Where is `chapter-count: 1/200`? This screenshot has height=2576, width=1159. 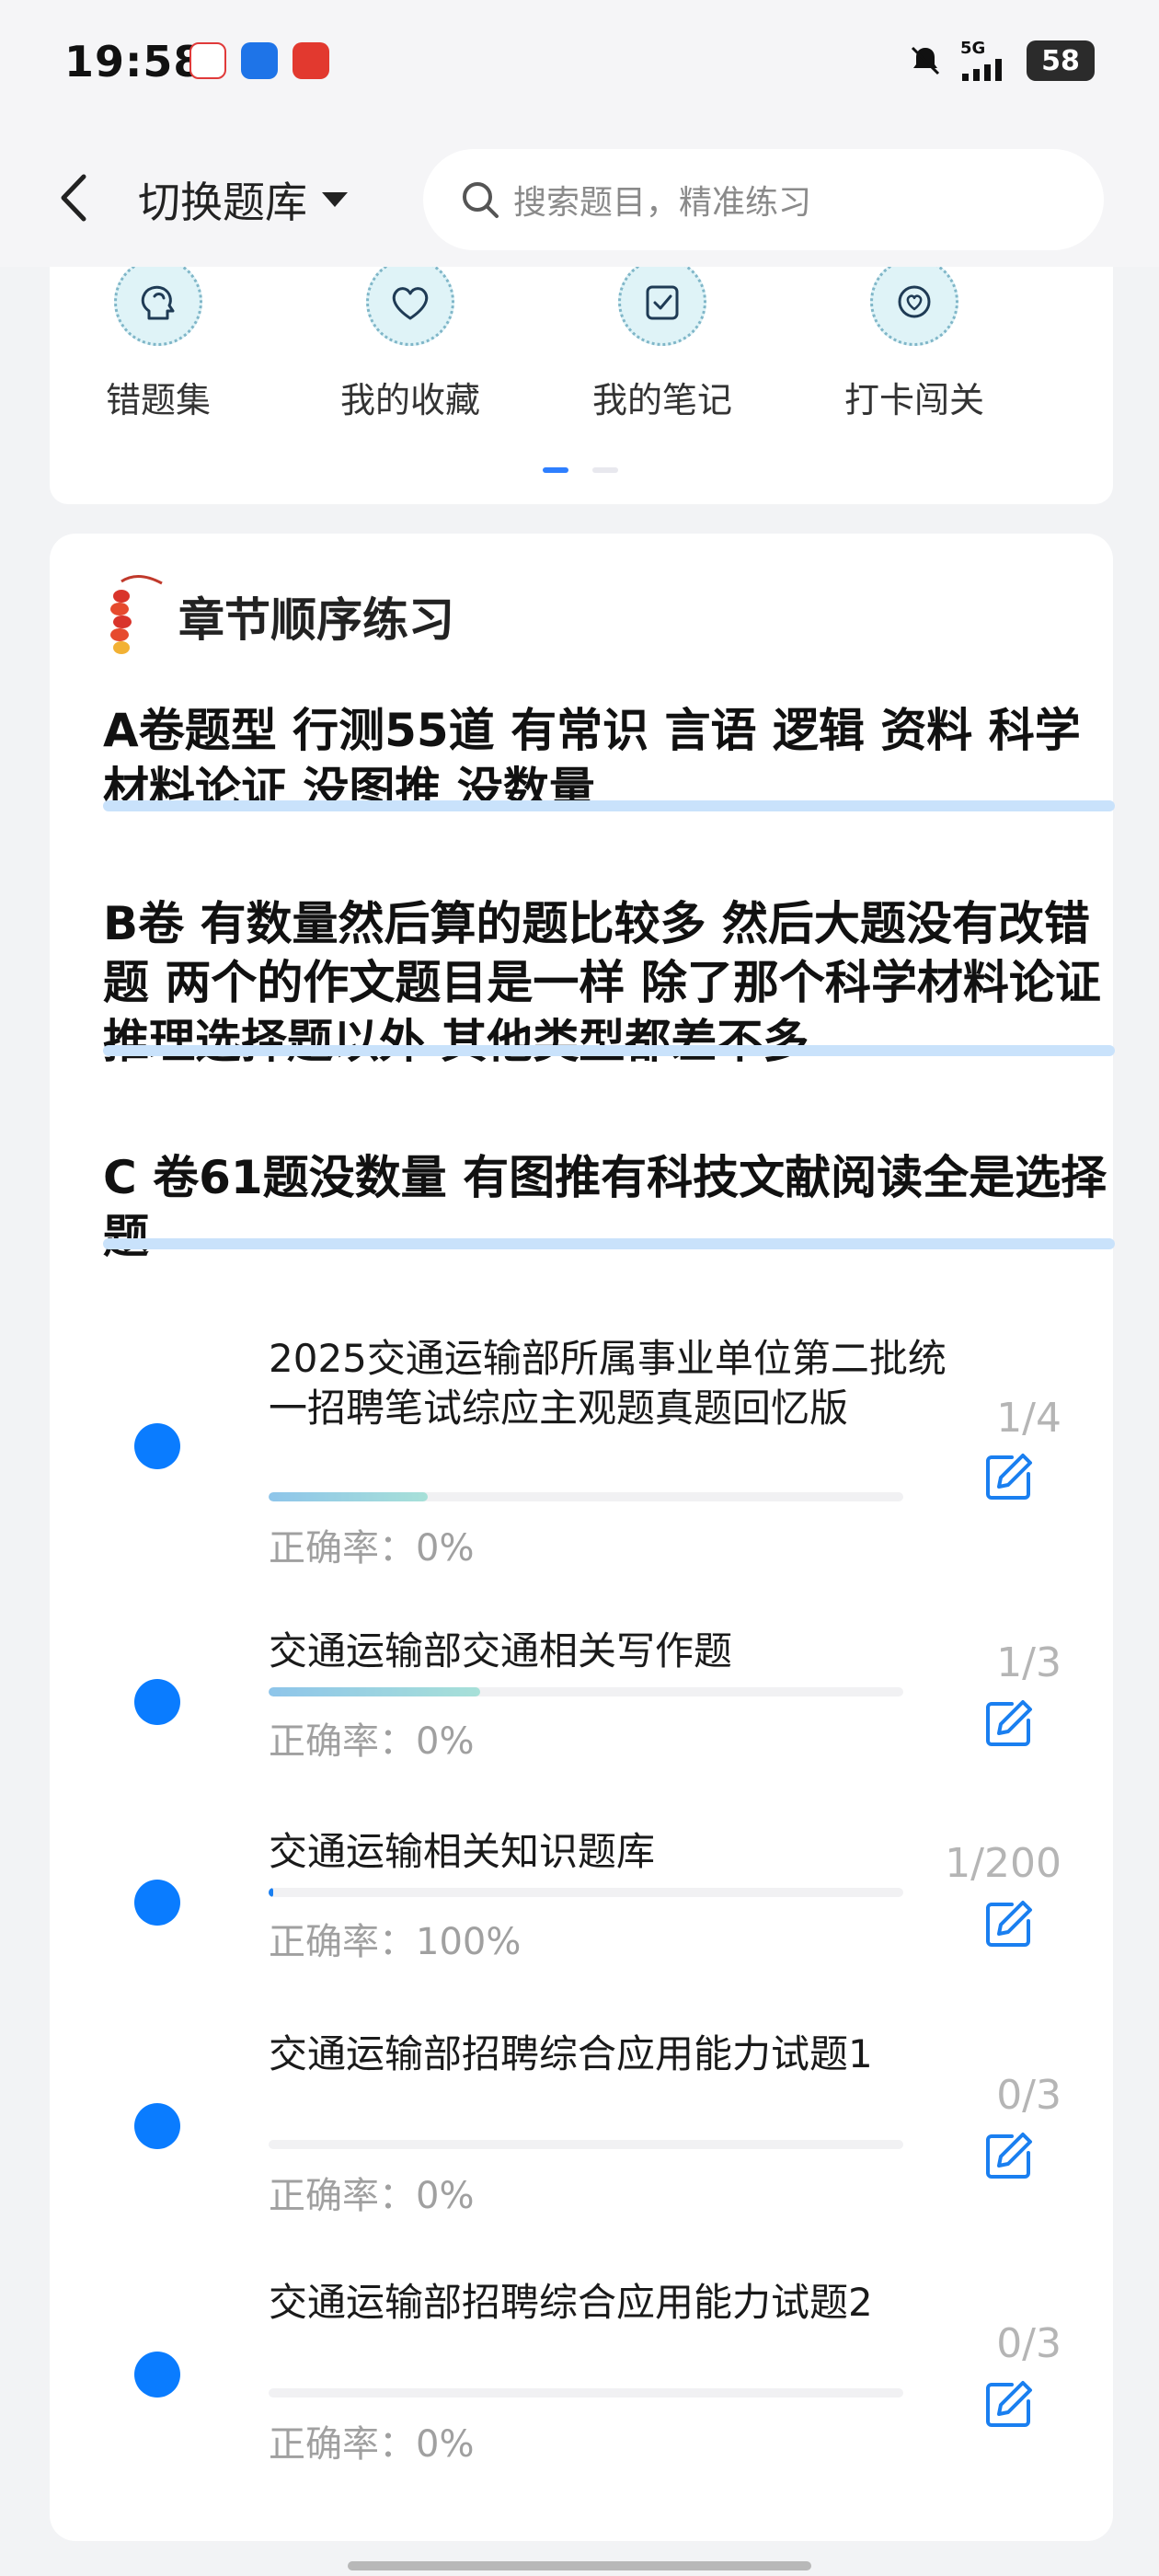 chapter-count: 1/200 is located at coordinates (1003, 1863).